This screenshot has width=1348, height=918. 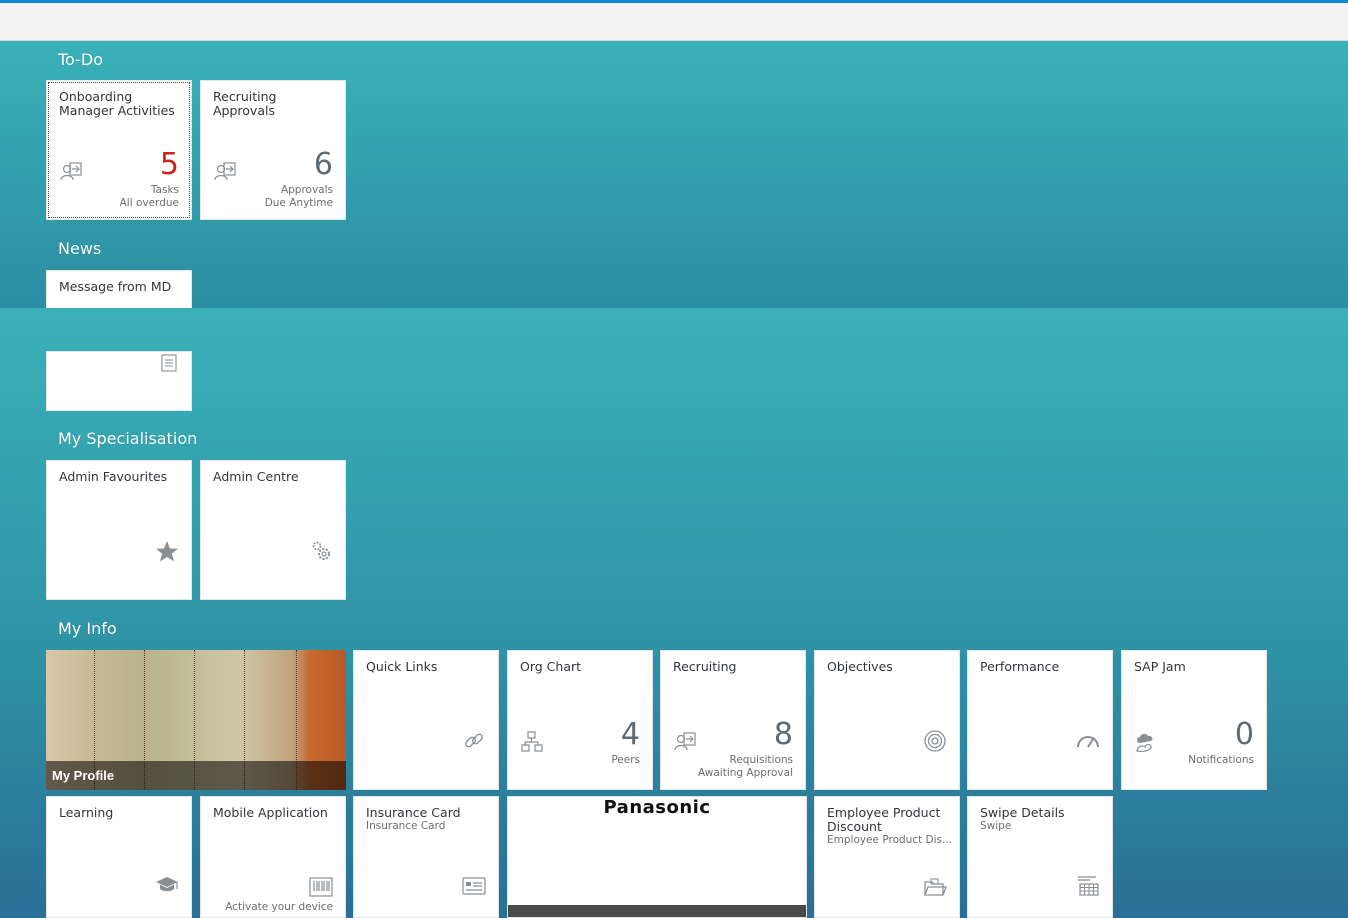 What do you see at coordinates (167, 885) in the screenshot?
I see `graduation-cap-icon` at bounding box center [167, 885].